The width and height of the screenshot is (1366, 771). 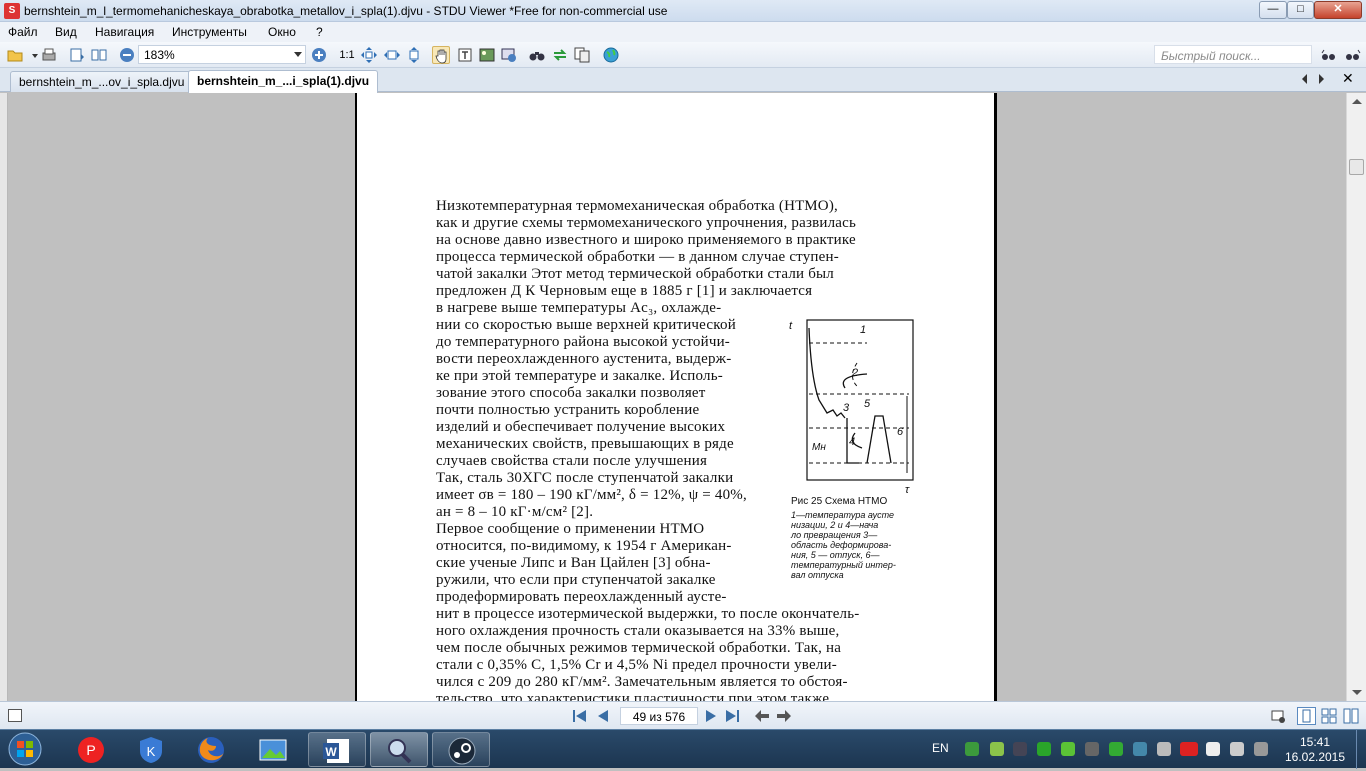 I want to click on caption-line: температурный интер-, so click(x=843, y=565).